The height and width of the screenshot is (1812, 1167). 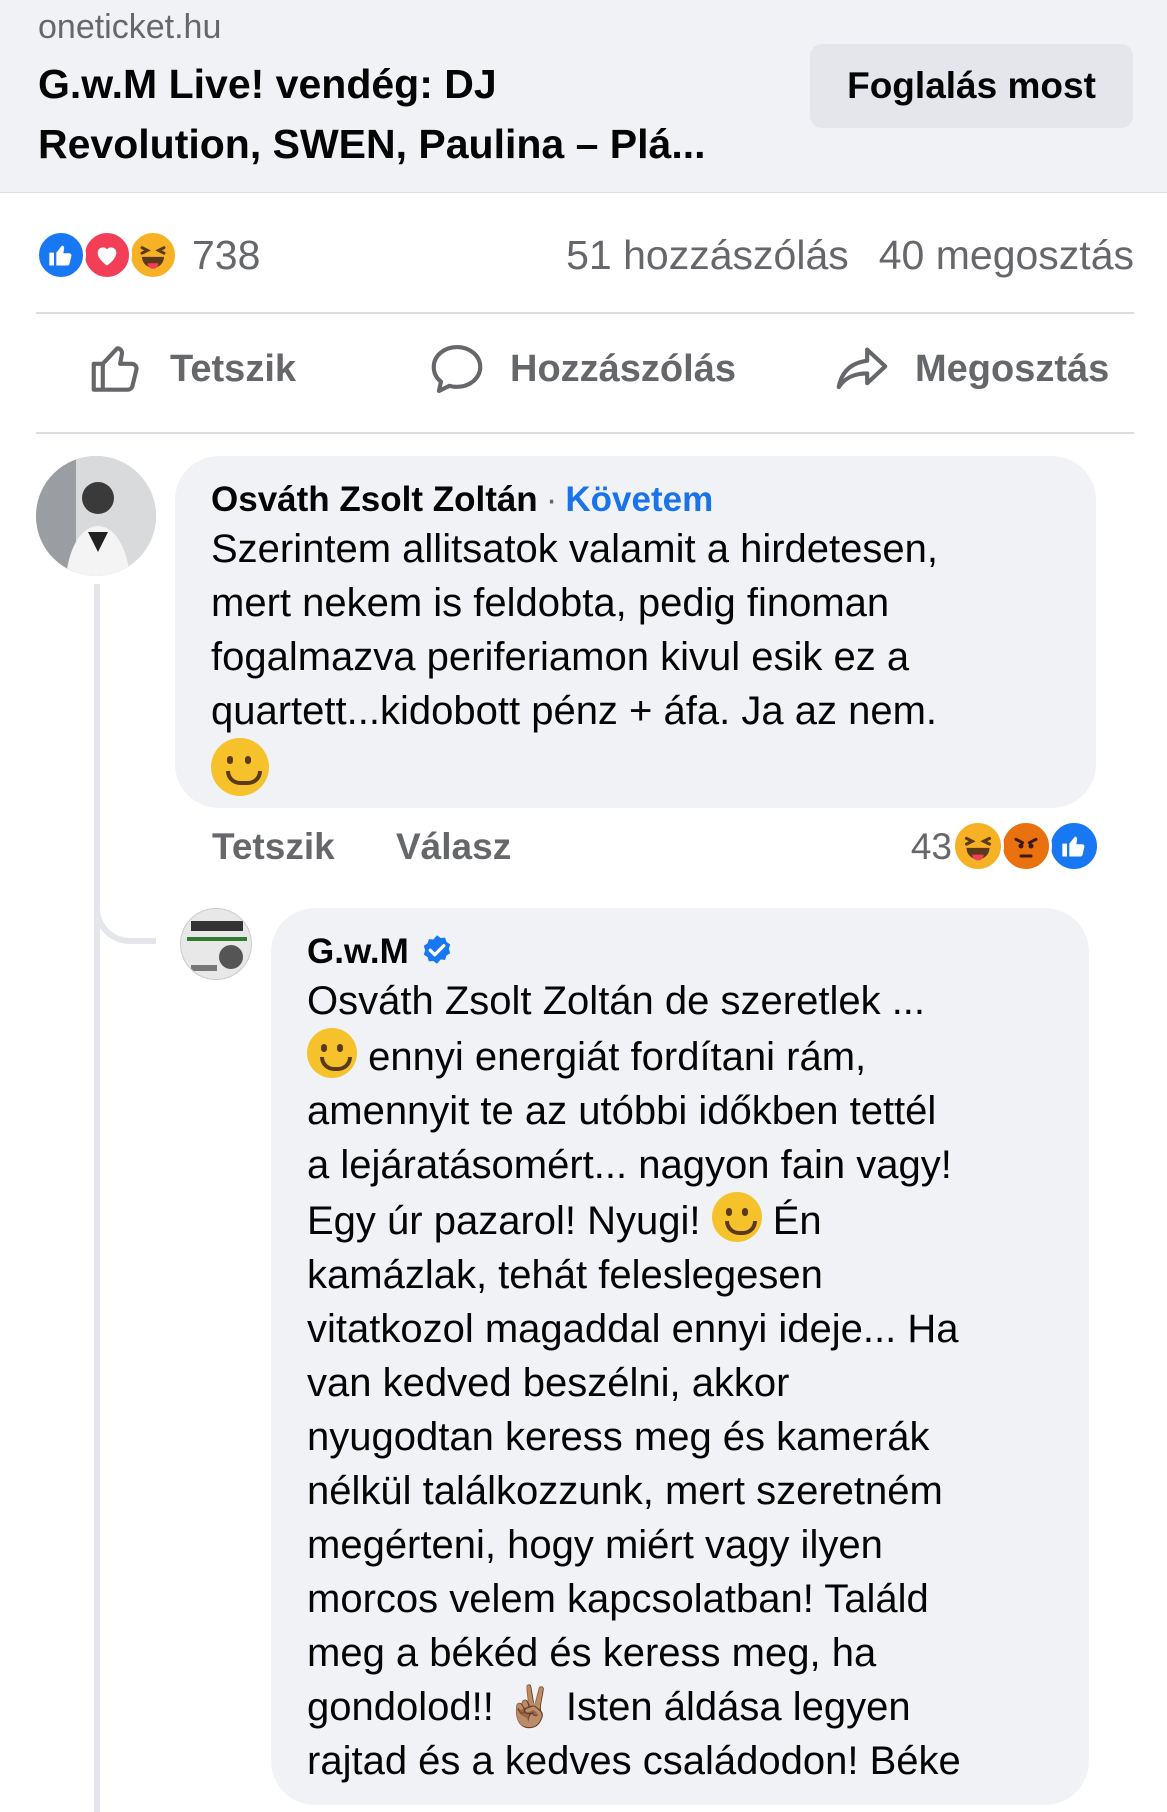 I want to click on grinning-sweat-emoji-icon, so click(x=332, y=1053).